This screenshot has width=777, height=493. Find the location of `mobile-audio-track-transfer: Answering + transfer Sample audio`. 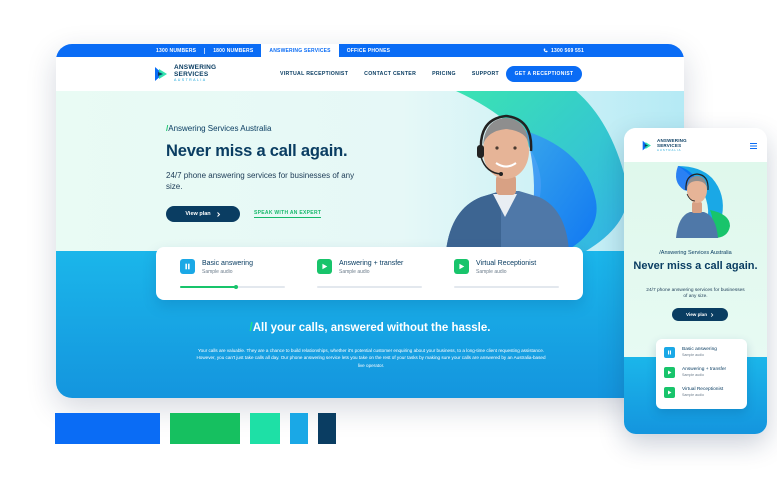

mobile-audio-track-transfer: Answering + transfer Sample audio is located at coordinates (704, 374).